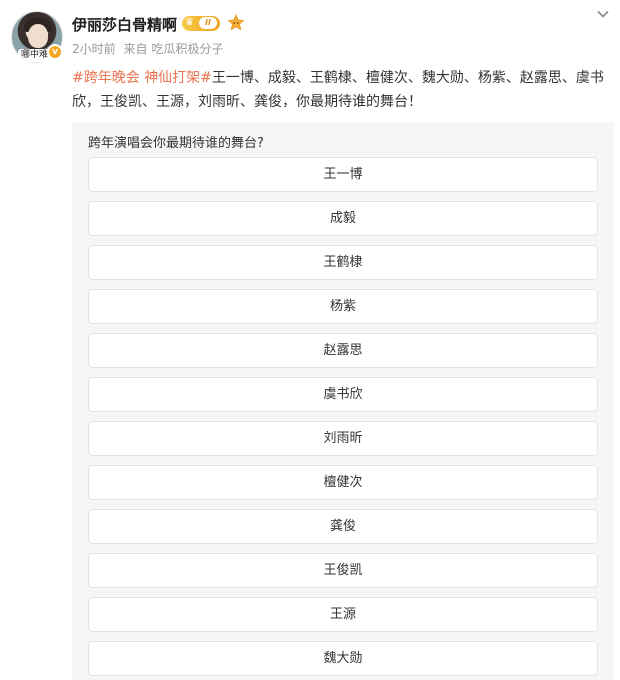 The image size is (620, 680). Describe the element at coordinates (135, 49) in the screenshot. I see `source-prefix: 来自` at that location.